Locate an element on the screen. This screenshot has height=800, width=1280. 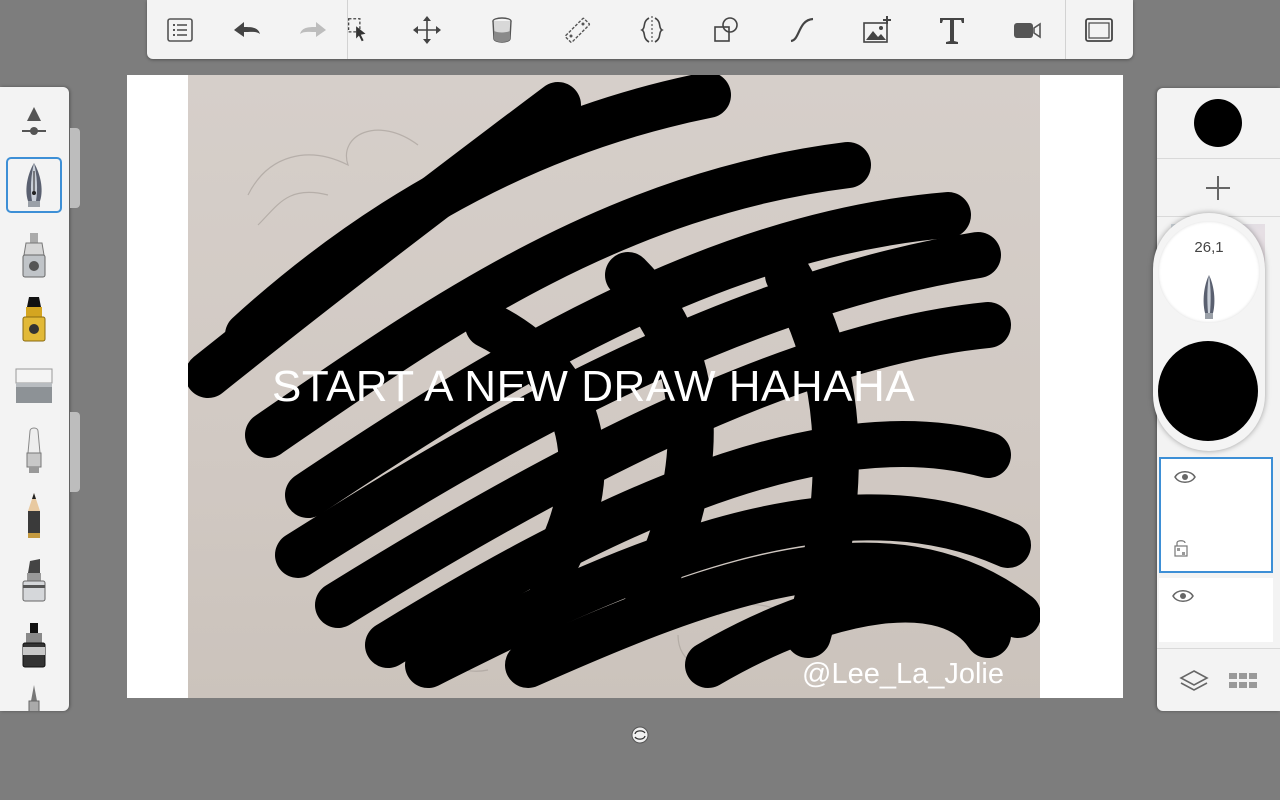
selection-icon is located at coordinates (358, 30).